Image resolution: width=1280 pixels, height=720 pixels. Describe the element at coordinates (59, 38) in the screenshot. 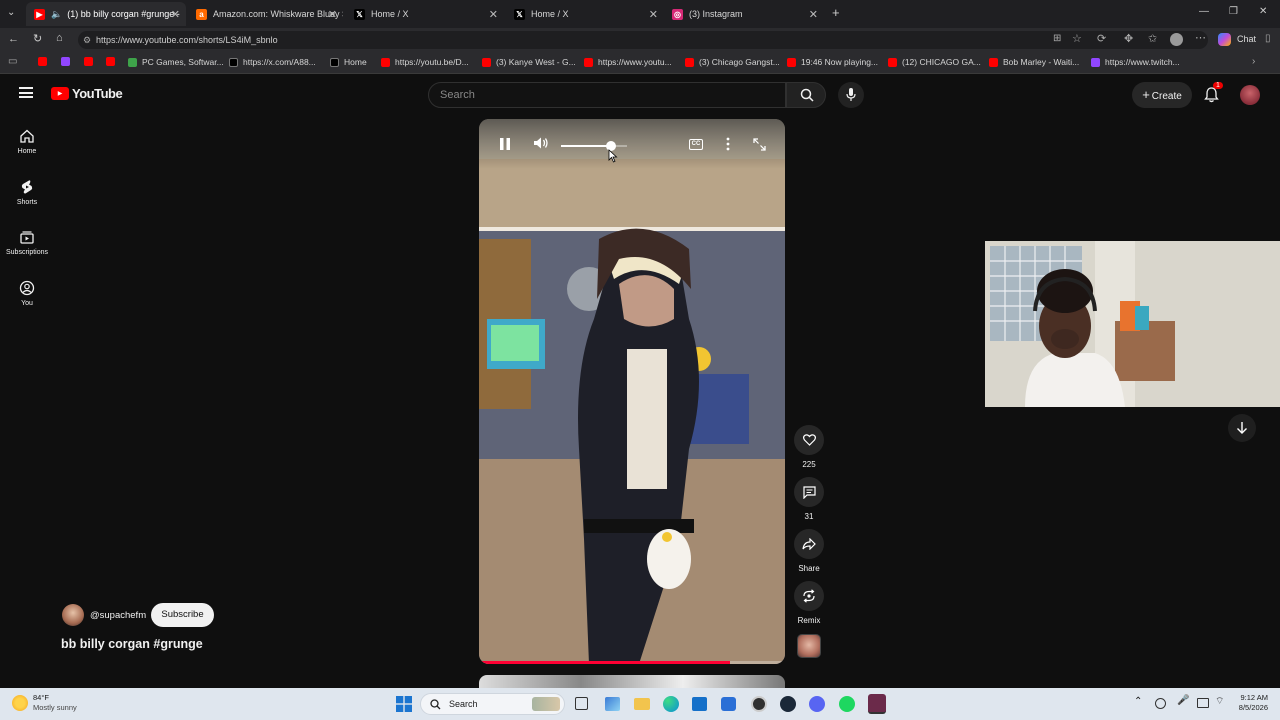

I see `home-icon: ⌂` at that location.